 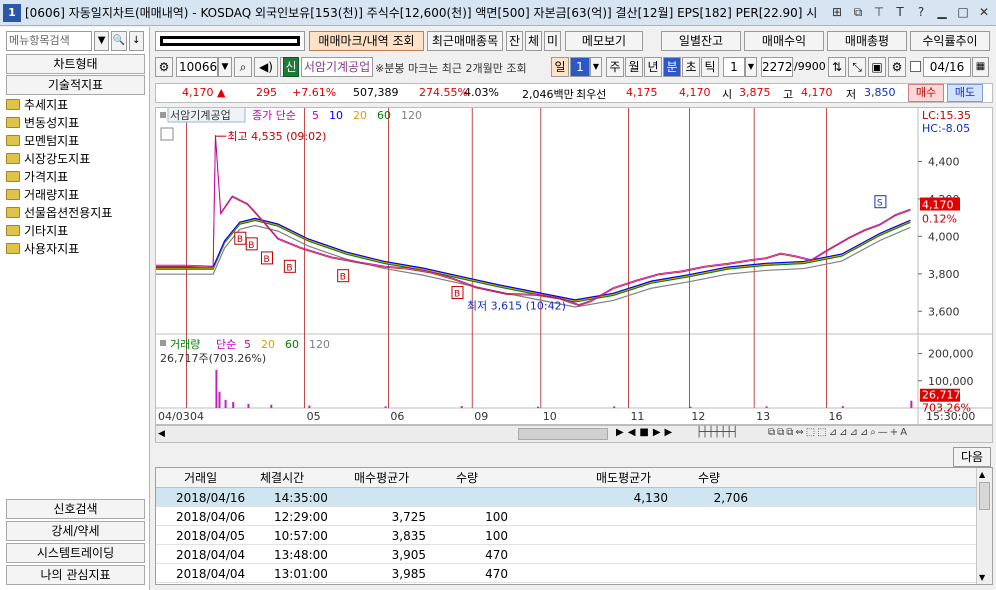 What do you see at coordinates (837, 13) in the screenshot?
I see `link-icon: ⊞` at bounding box center [837, 13].